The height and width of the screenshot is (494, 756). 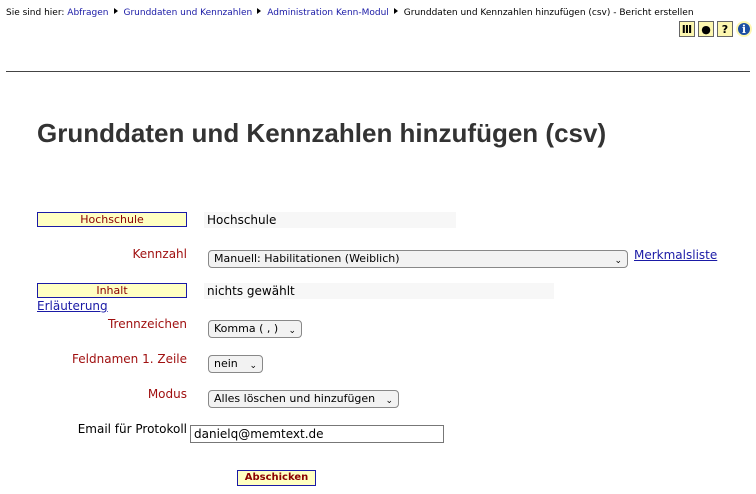 I want to click on trennzeichen-select: Komma ( , ) ⌄, so click(x=255, y=329).